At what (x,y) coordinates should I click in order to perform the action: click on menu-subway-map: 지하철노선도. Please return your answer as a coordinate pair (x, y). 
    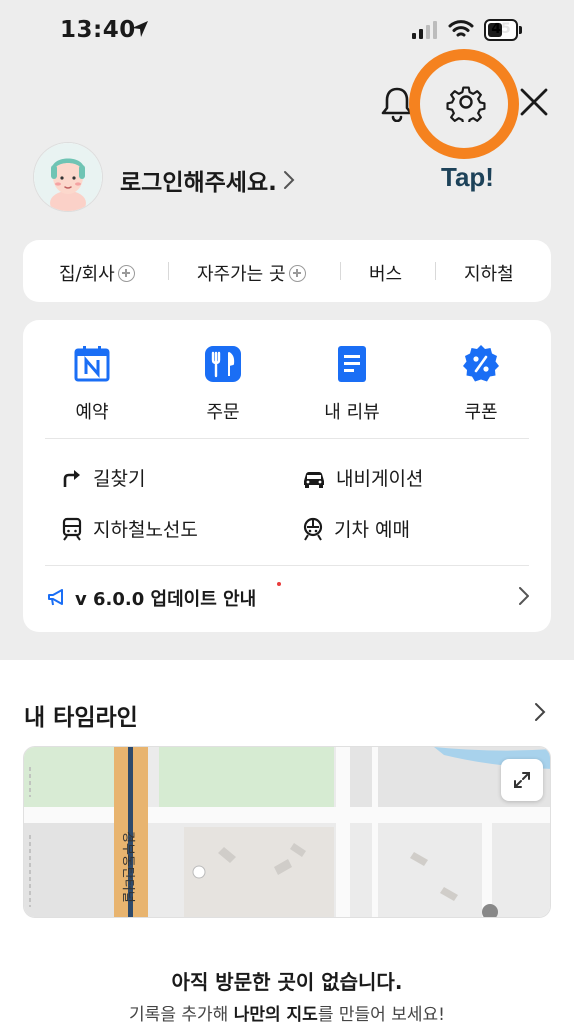
    Looking at the image, I should click on (129, 528).